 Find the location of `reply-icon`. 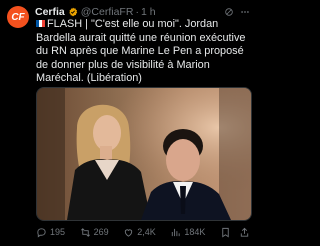

reply-icon is located at coordinates (41, 232).